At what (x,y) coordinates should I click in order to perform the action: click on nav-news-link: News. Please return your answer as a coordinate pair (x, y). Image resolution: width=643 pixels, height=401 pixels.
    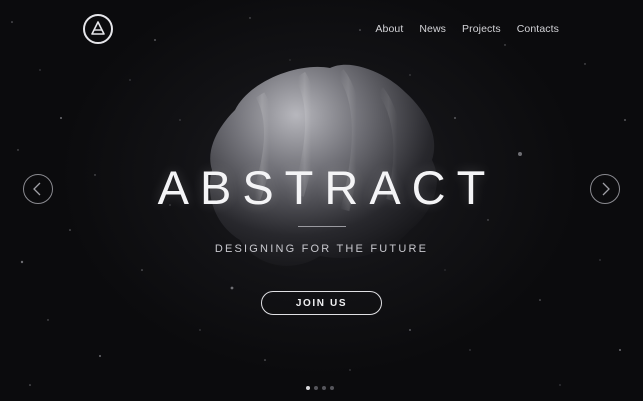
    Looking at the image, I should click on (432, 29).